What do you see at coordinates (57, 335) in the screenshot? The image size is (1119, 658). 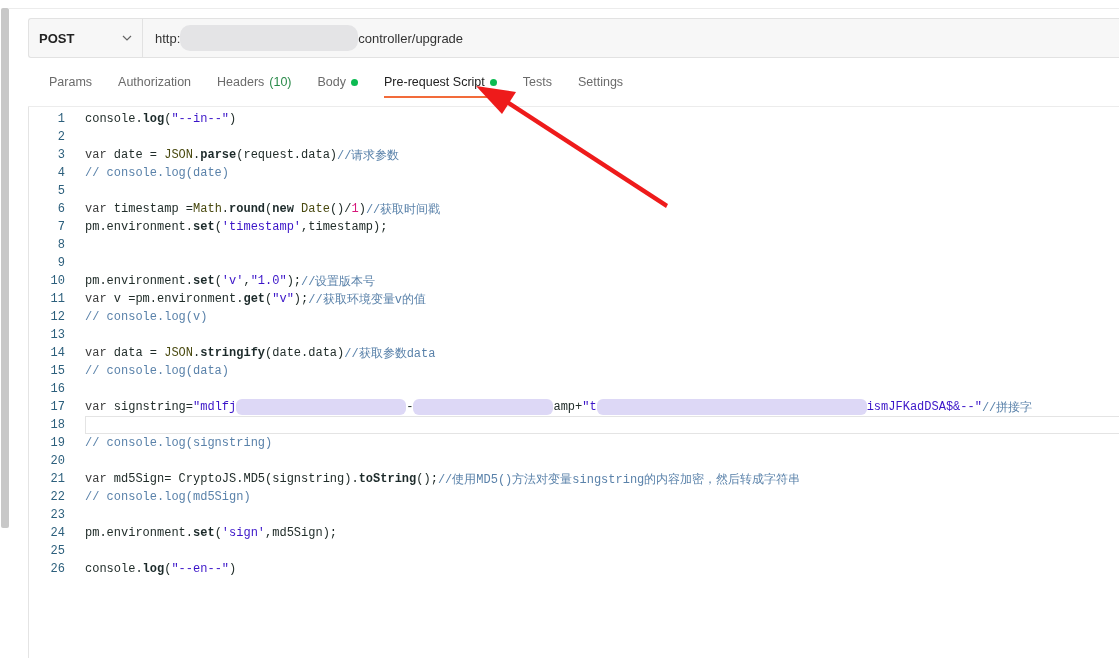 I see `line-number: 13` at bounding box center [57, 335].